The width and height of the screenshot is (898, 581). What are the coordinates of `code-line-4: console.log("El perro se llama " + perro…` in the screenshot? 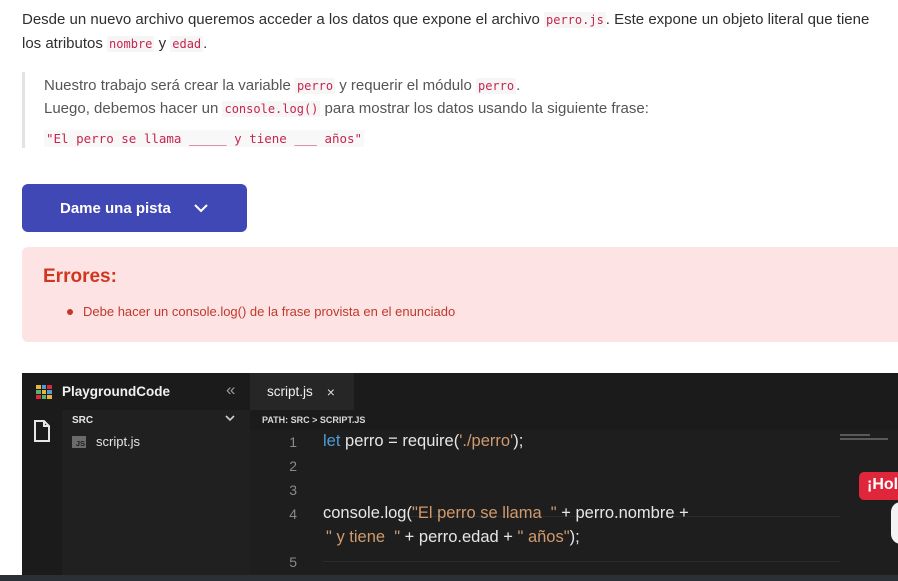 It's located at (506, 513).